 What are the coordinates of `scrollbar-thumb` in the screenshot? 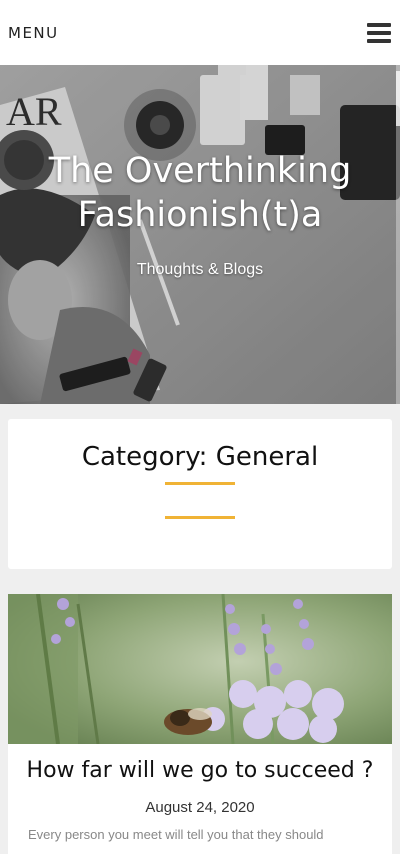 It's located at (398, 98).